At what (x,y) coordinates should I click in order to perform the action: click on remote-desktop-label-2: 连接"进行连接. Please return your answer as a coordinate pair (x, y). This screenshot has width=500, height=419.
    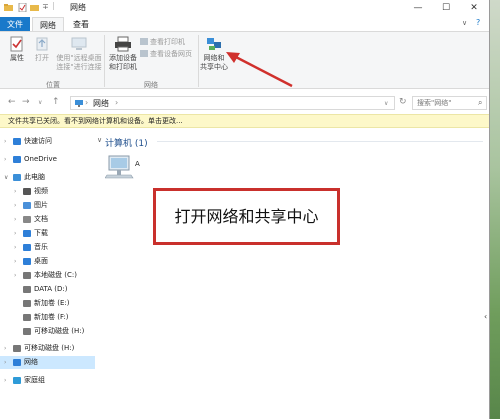
    Looking at the image, I should click on (79, 67).